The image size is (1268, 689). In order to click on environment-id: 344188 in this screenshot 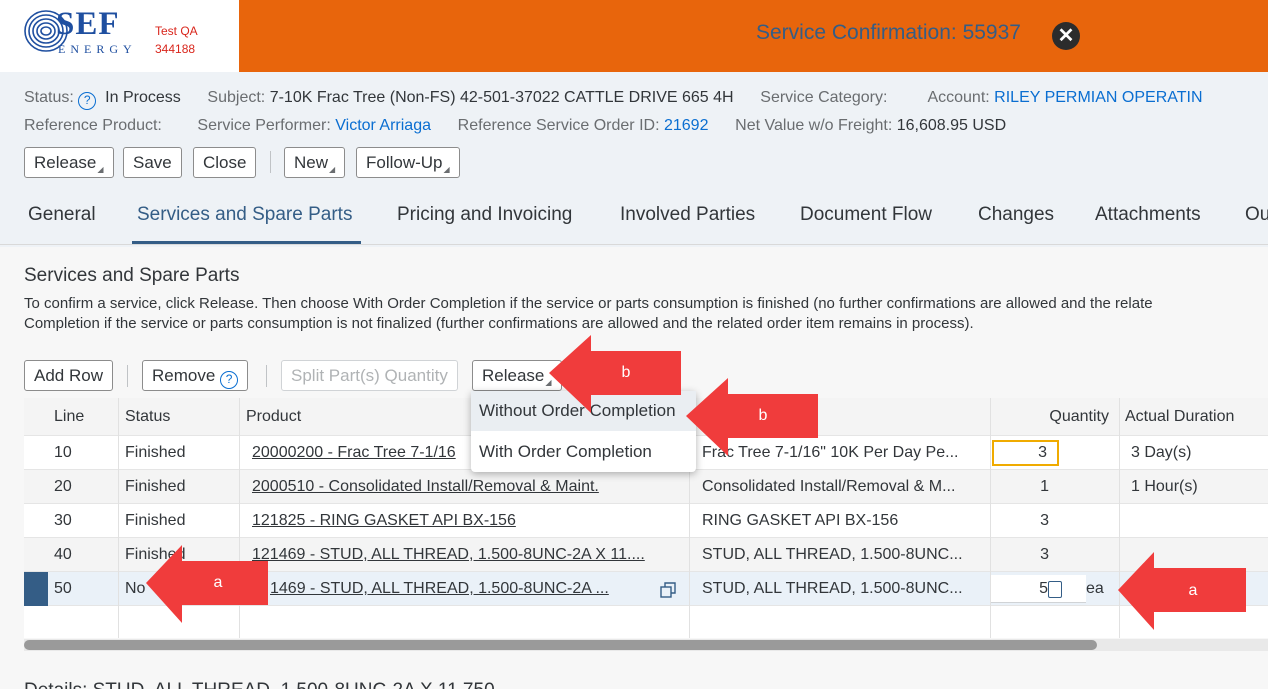, I will do `click(175, 49)`.